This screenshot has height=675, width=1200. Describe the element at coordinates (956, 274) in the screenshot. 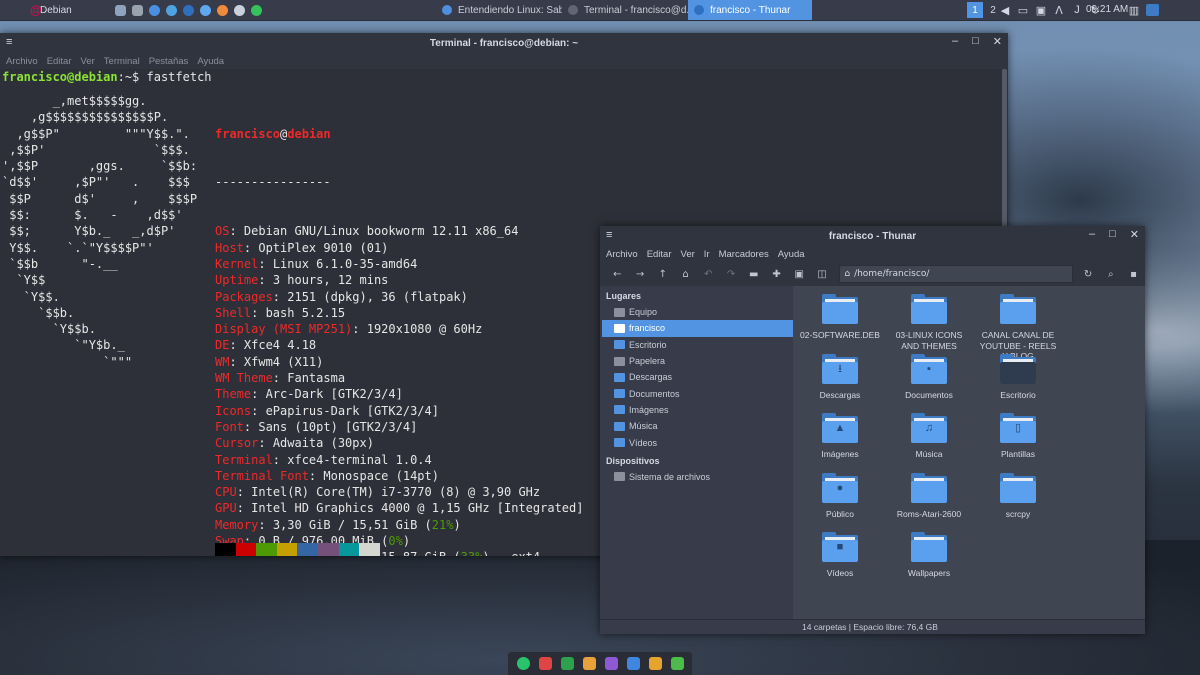

I see `location-bar: ⌂ /home/francisco/` at that location.